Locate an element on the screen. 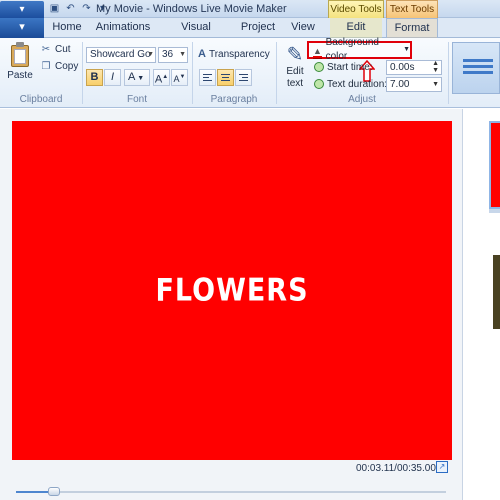  tab-home: Home is located at coordinates (67, 28).